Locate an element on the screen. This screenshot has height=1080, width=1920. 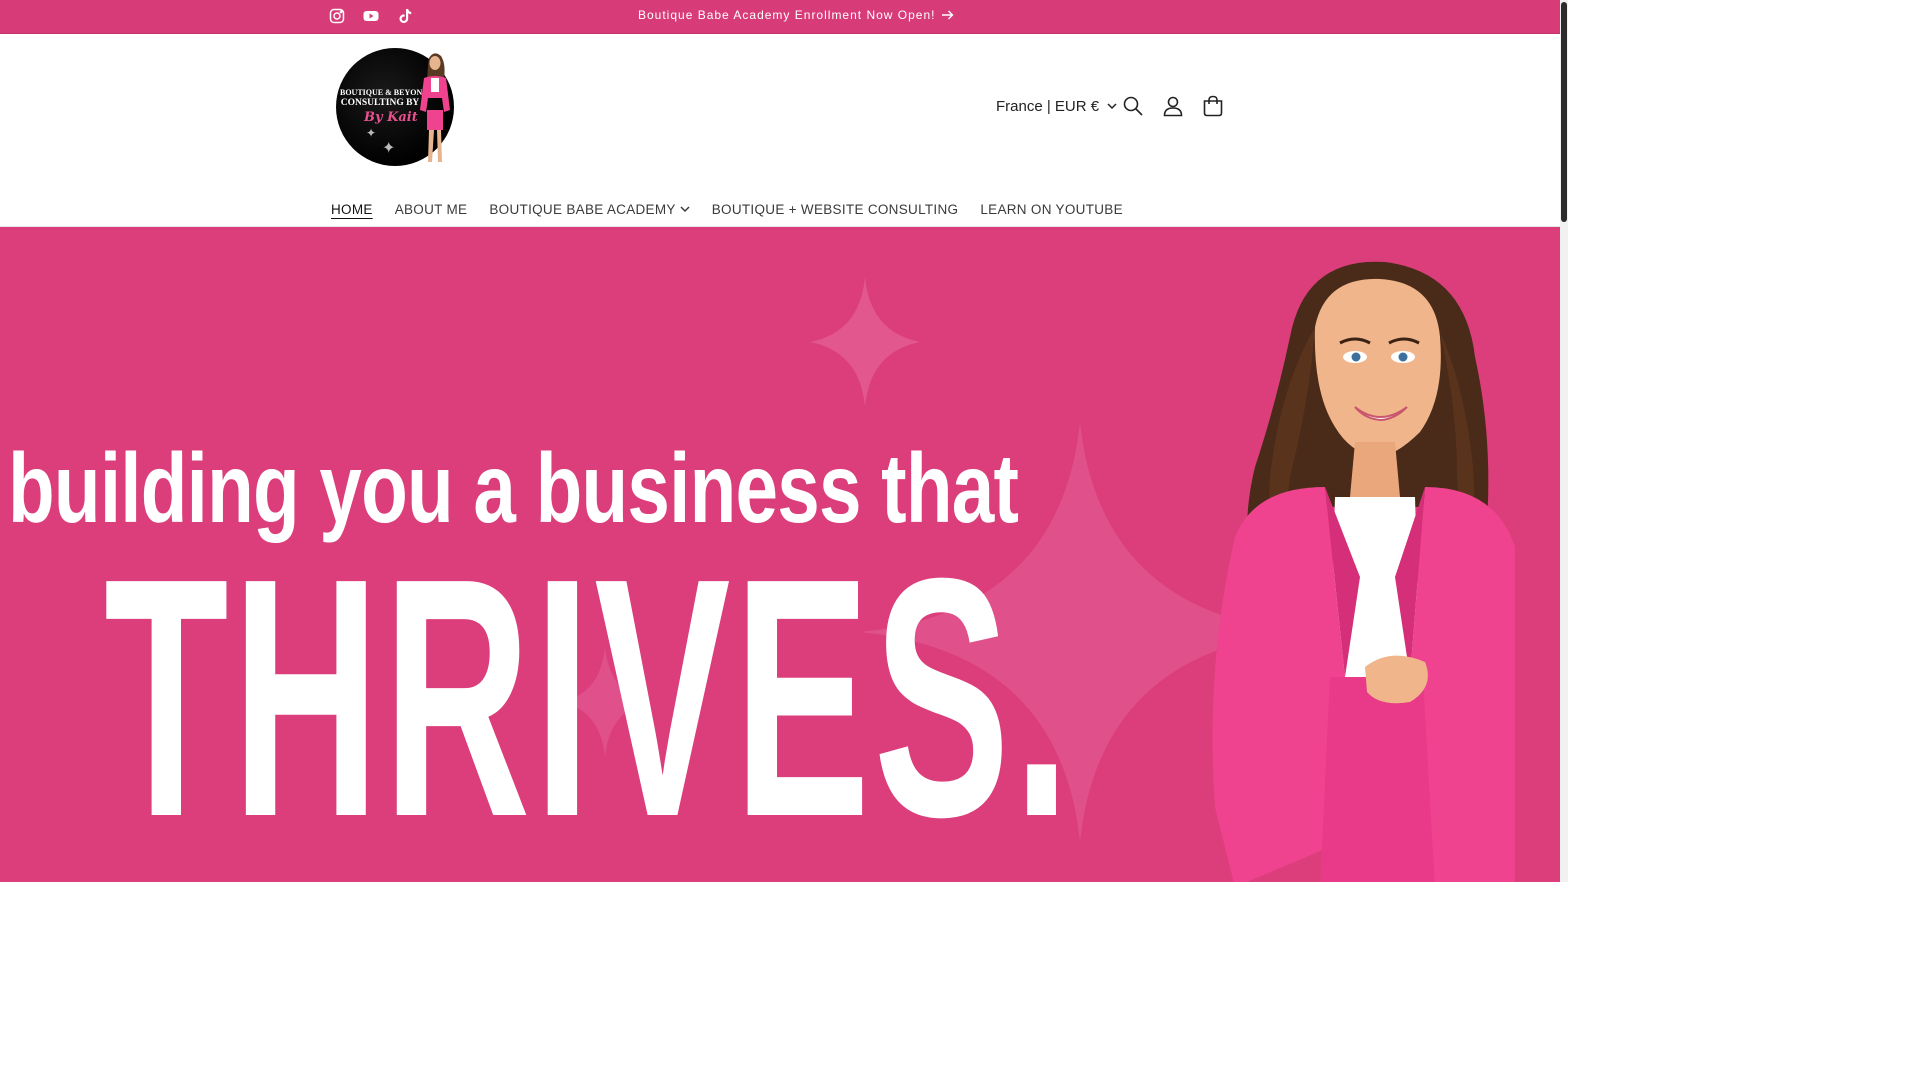
nav-item-learn-on-youtube: LEARN ON YOUTUBE is located at coordinates (1051, 209).